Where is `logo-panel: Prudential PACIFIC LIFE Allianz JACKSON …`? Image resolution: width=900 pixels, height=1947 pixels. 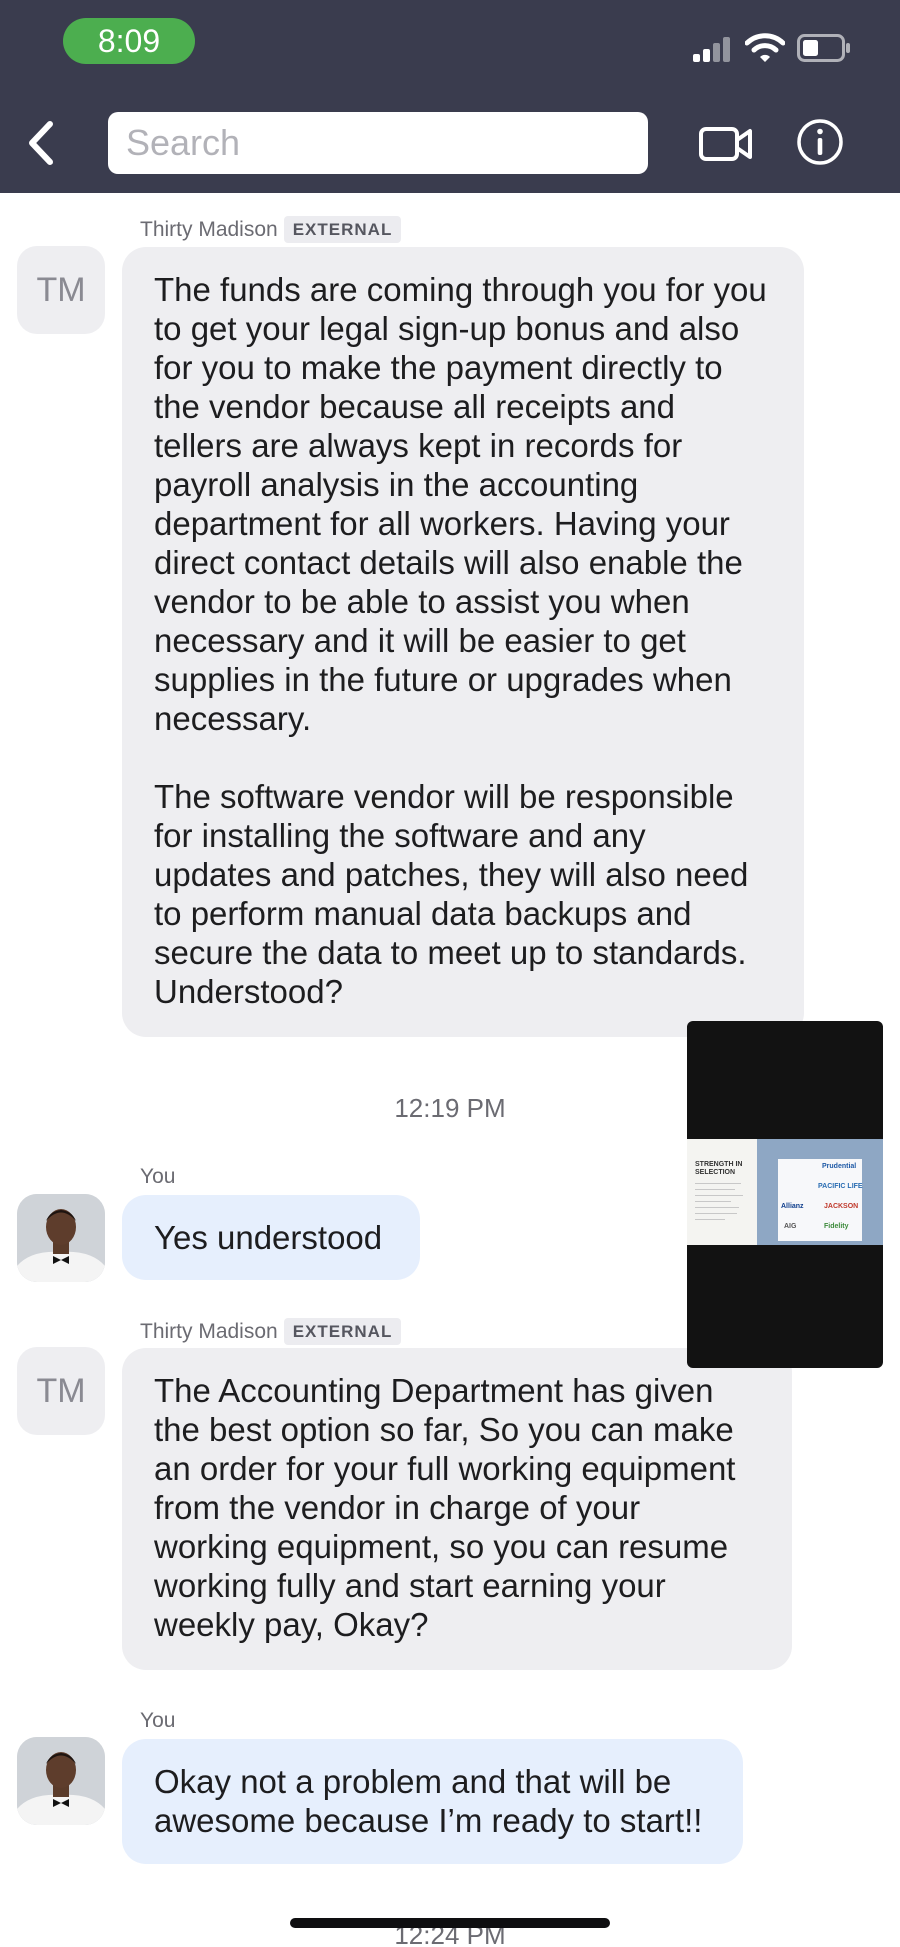
logo-panel: Prudential PACIFIC LIFE Allianz JACKSON … is located at coordinates (820, 1192).